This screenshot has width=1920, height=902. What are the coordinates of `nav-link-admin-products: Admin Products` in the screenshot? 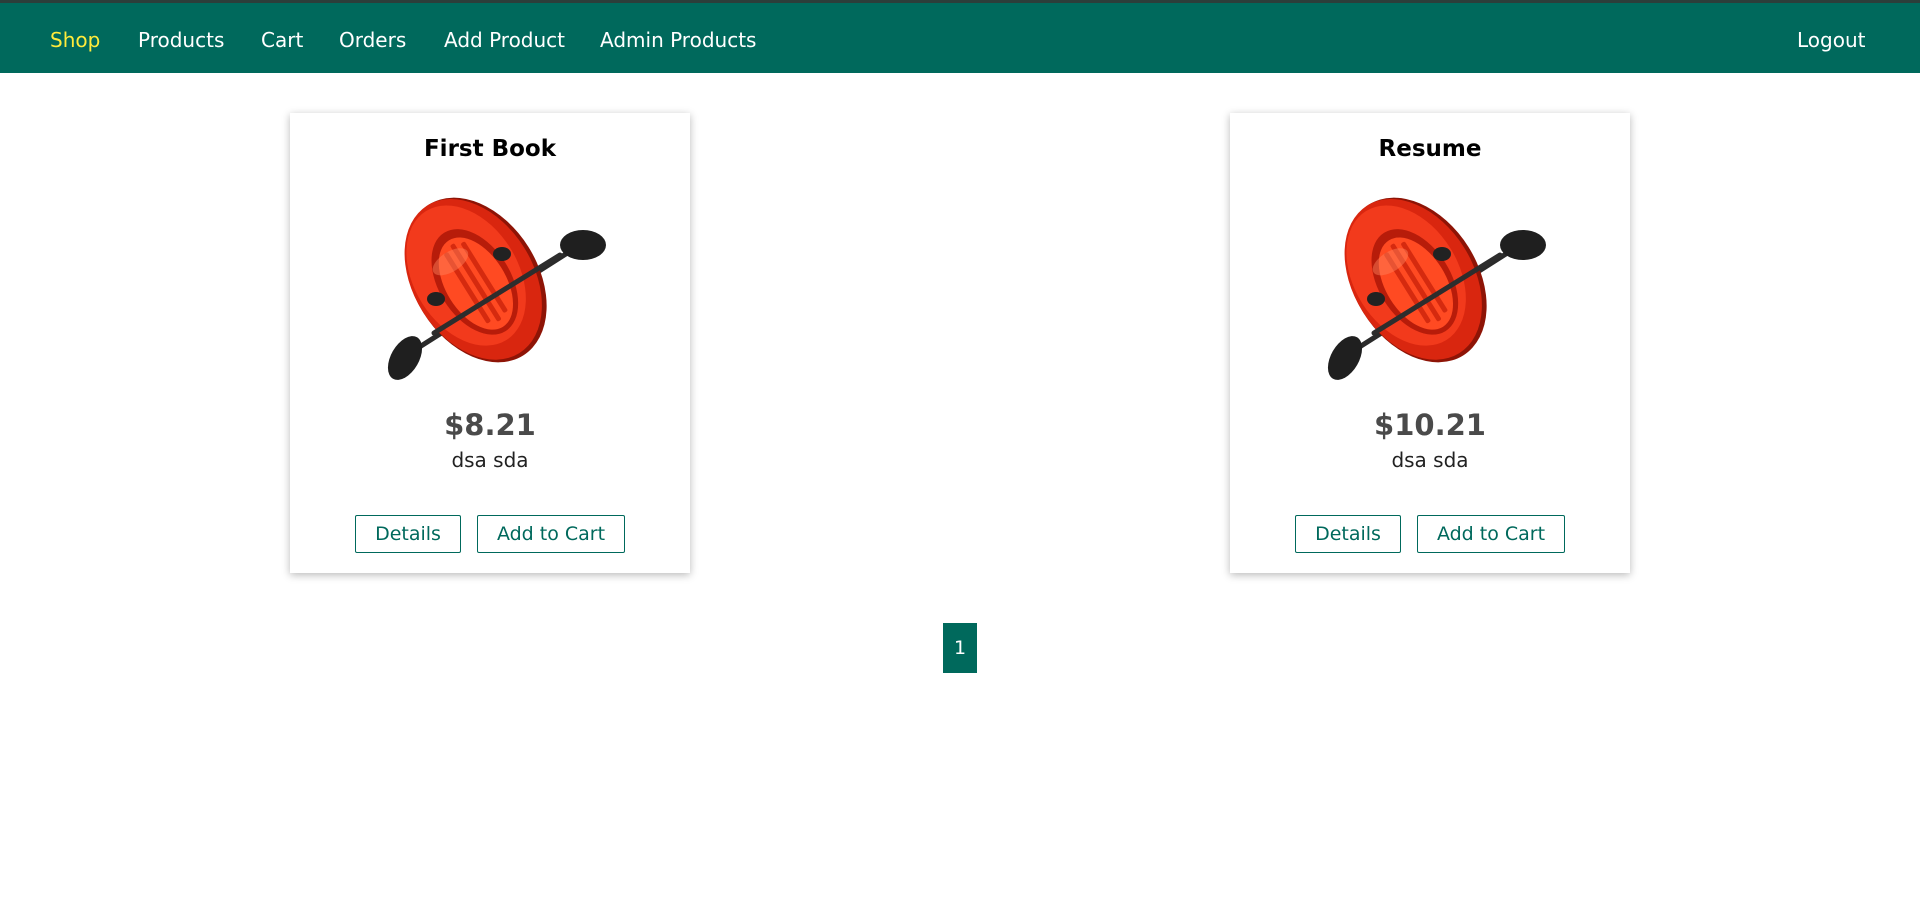 It's located at (678, 40).